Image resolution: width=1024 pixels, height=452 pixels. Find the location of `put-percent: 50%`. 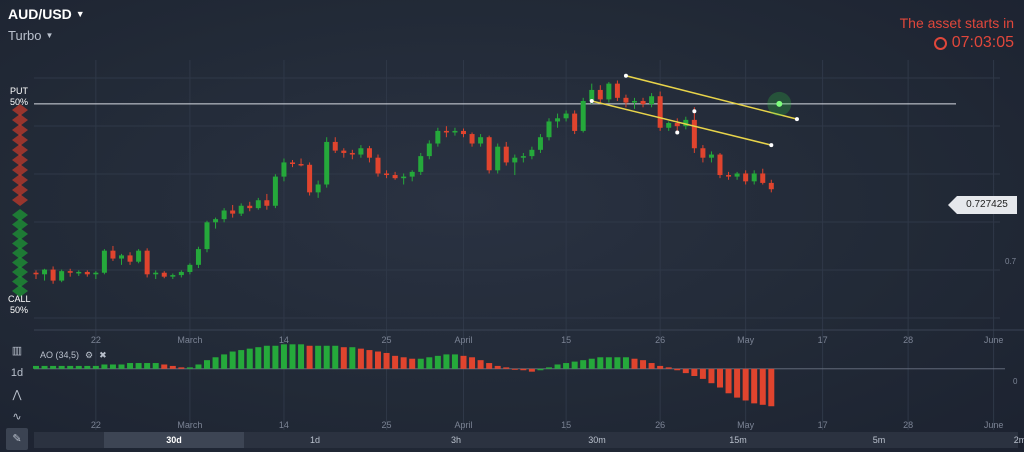

put-percent: 50% is located at coordinates (18, 102).